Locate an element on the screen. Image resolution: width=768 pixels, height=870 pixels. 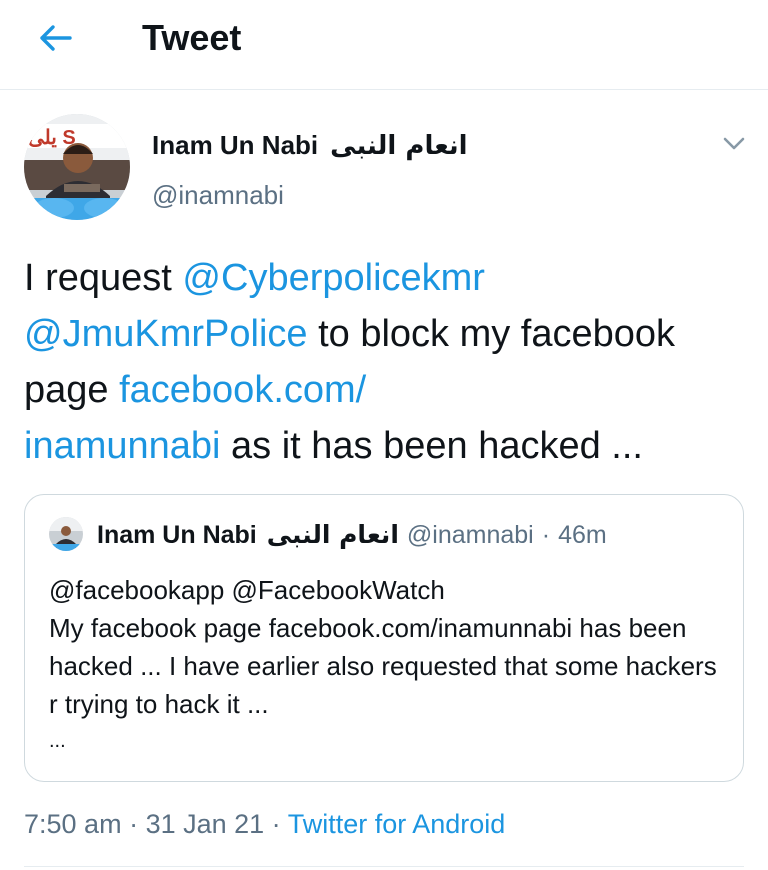
quoted-mentions: @facebookapp @FacebookWatch is located at coordinates (247, 590).